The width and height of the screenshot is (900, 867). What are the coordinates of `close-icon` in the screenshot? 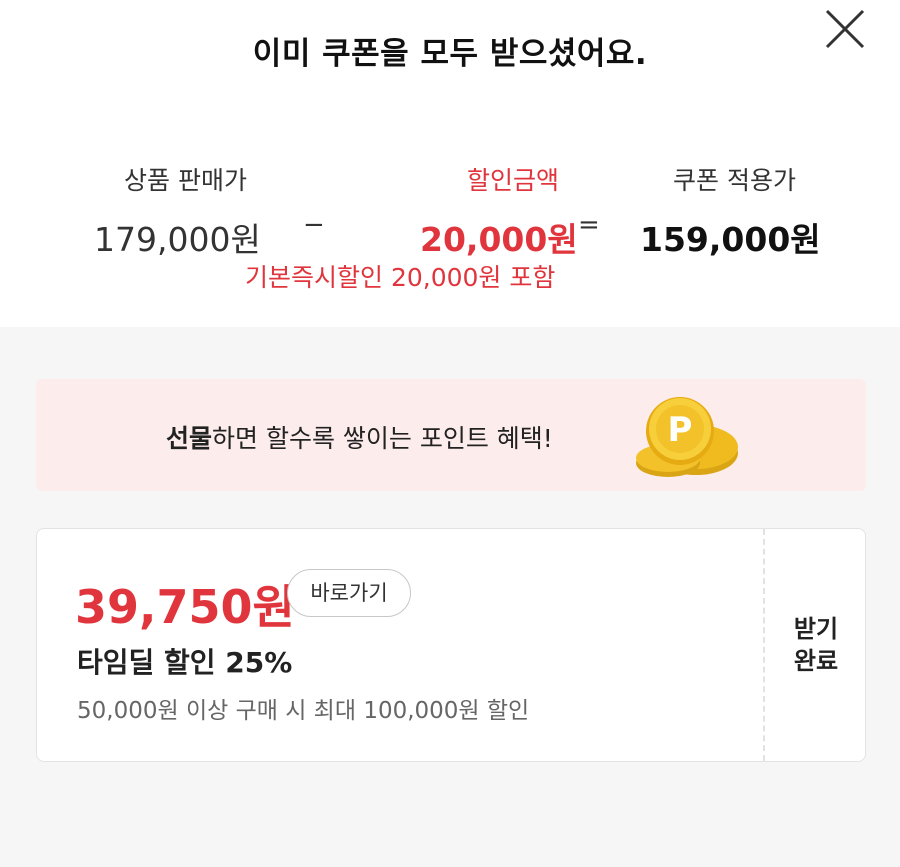 It's located at (845, 29).